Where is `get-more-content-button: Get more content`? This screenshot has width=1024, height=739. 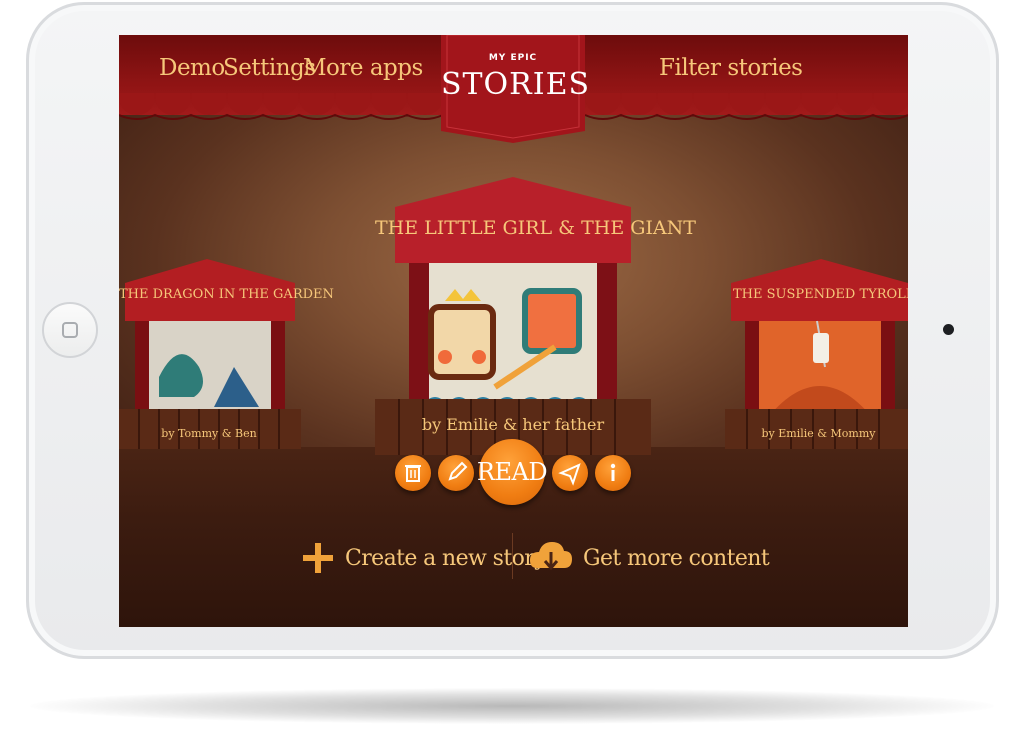
get-more-content-button: Get more content is located at coordinates (649, 558).